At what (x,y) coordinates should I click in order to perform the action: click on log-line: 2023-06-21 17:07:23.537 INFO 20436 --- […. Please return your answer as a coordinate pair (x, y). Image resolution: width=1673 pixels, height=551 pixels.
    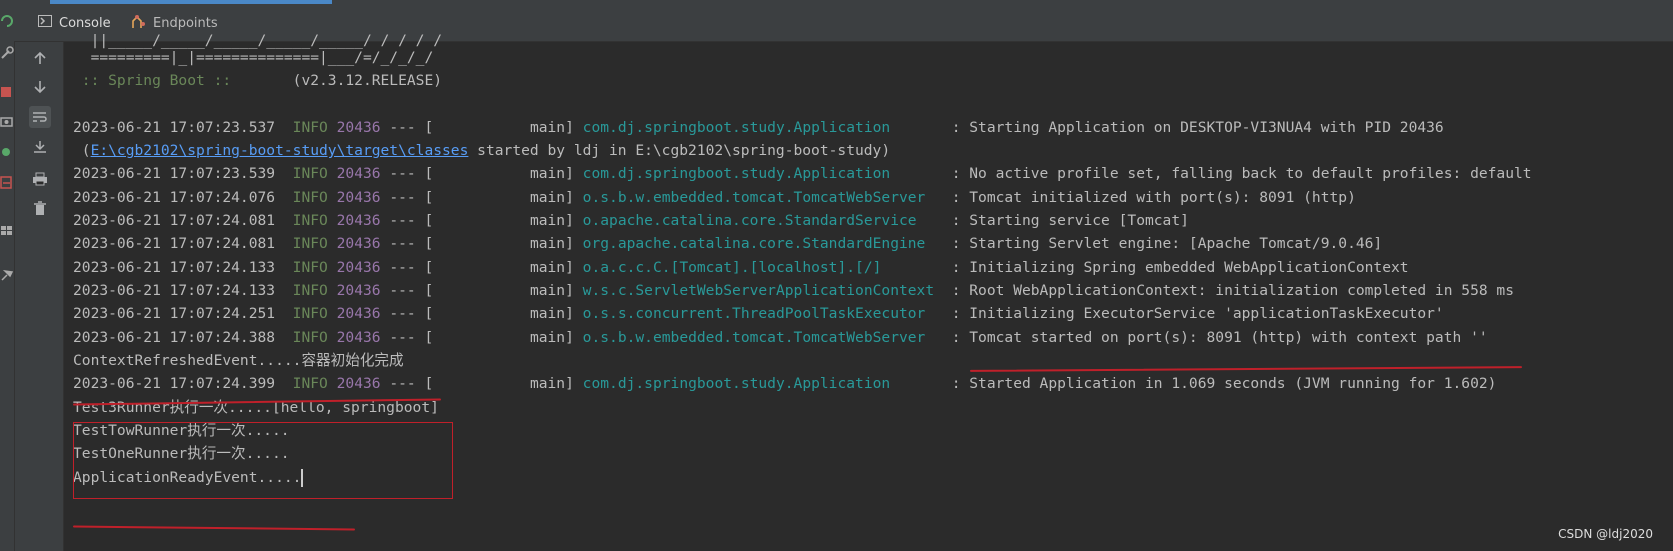
    Looking at the image, I should click on (758, 127).